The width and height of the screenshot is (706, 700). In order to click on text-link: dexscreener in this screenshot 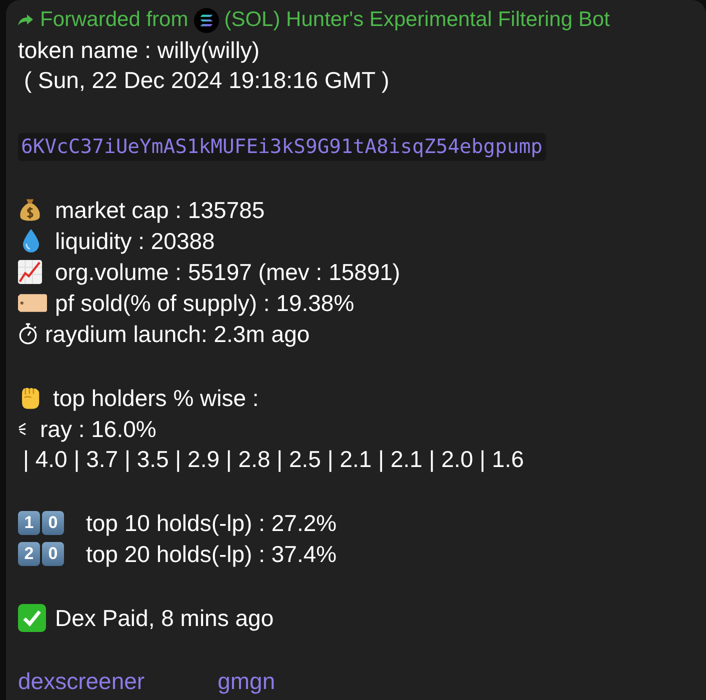, I will do `click(81, 681)`.